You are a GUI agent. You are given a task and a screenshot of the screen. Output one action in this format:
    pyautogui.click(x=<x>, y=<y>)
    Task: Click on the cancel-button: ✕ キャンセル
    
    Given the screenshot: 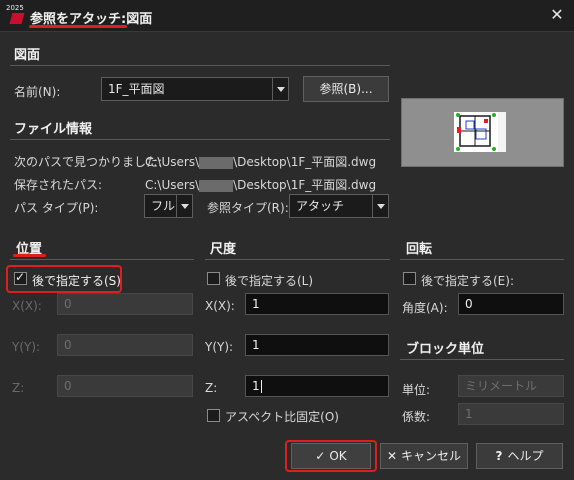 What is the action you would take?
    pyautogui.click(x=424, y=456)
    